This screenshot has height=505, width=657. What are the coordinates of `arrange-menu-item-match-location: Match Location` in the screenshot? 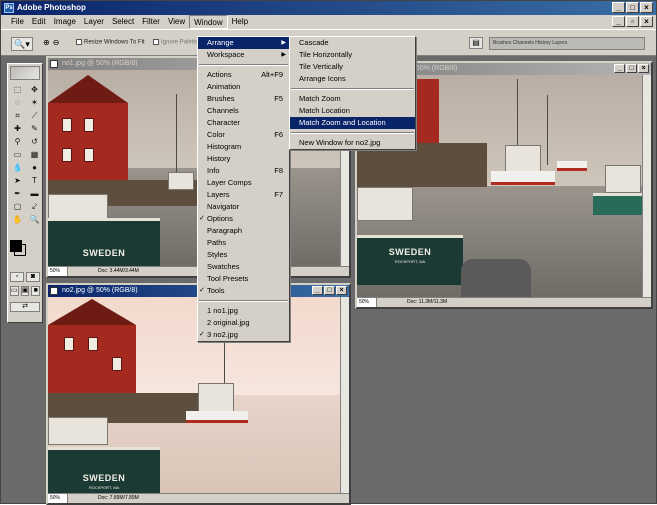 It's located at (352, 111).